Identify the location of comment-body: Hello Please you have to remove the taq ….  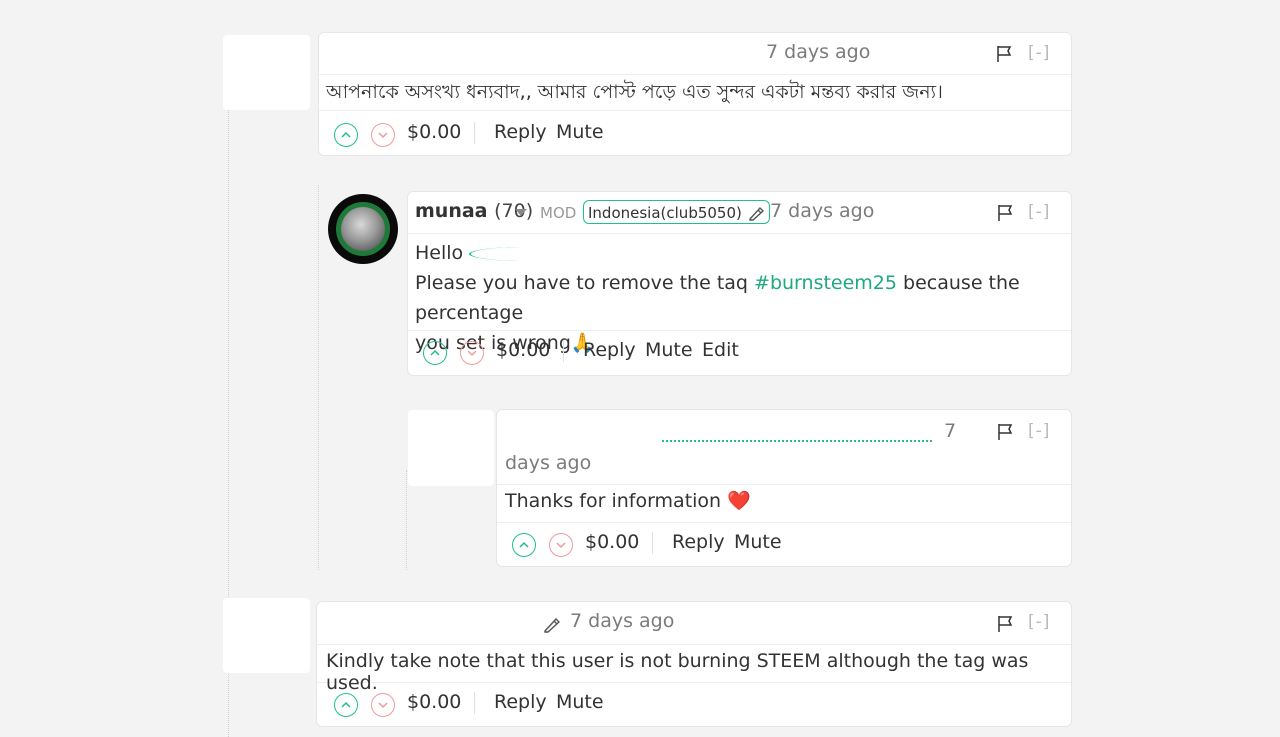
(739, 294).